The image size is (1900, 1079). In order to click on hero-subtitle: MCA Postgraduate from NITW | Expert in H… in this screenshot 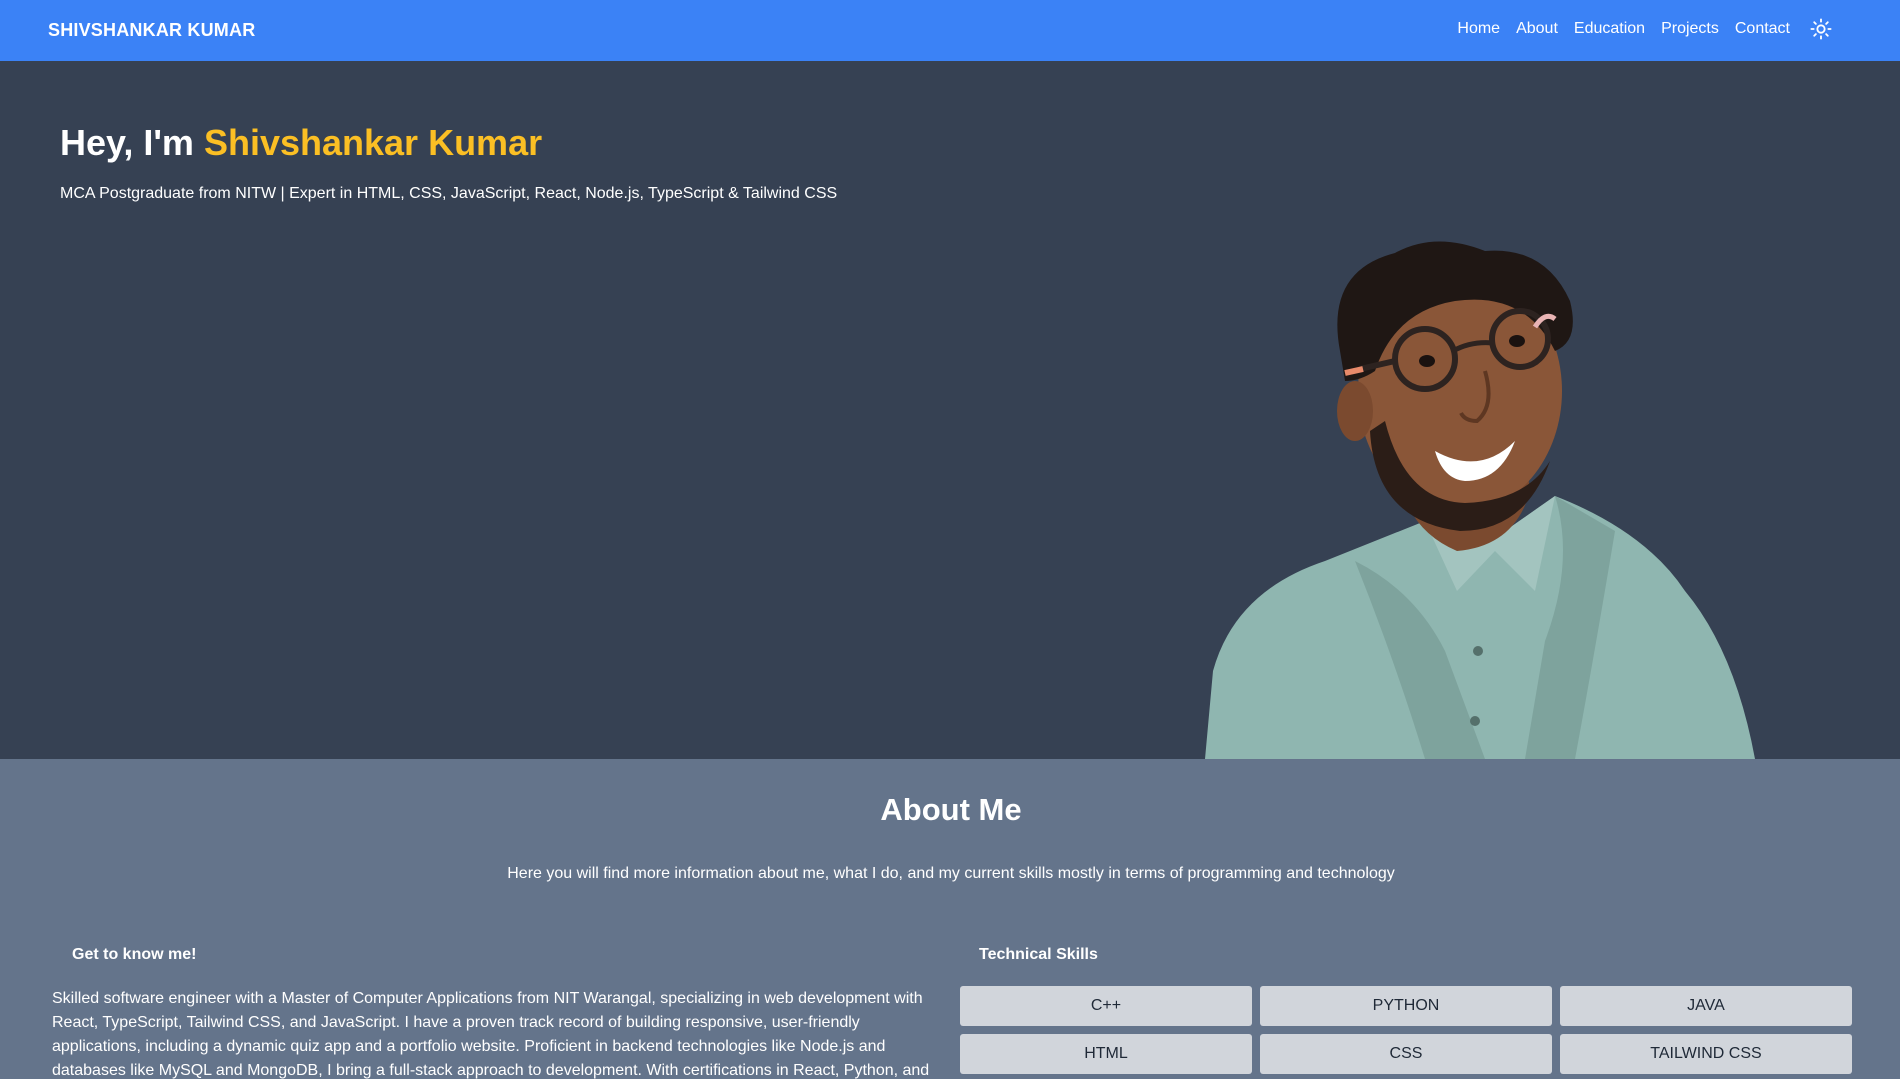, I will do `click(449, 193)`.